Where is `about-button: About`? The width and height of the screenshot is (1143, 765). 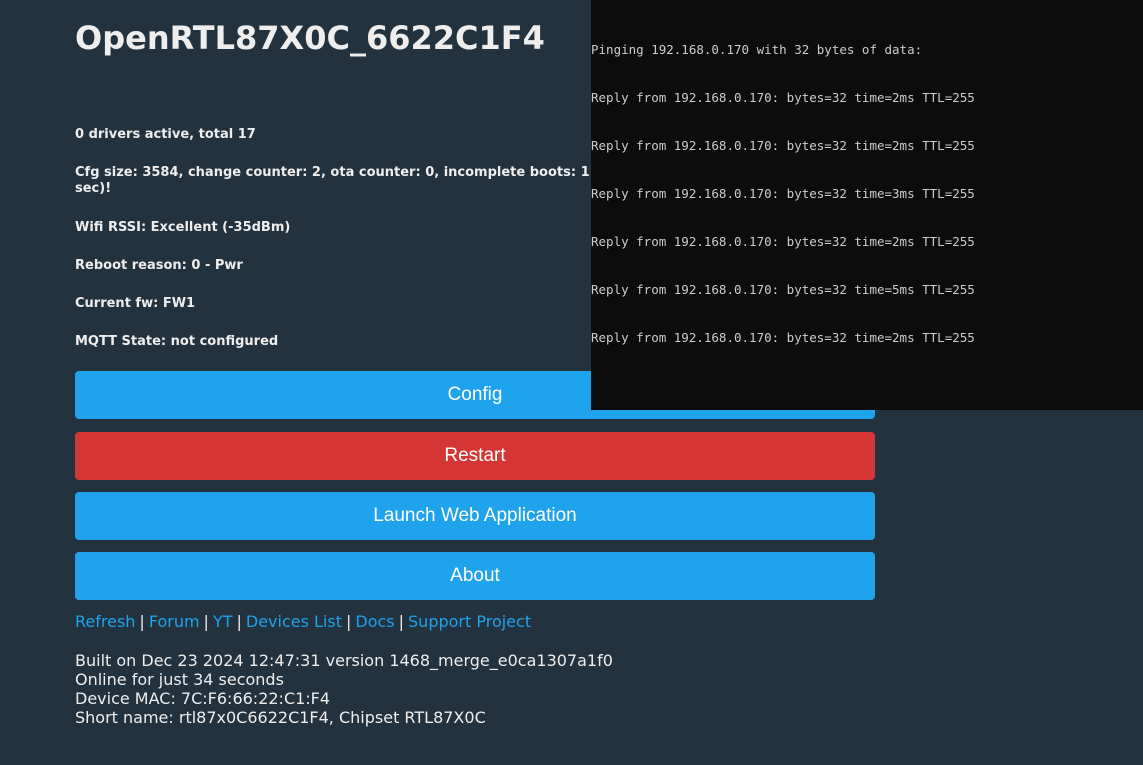 about-button: About is located at coordinates (475, 576).